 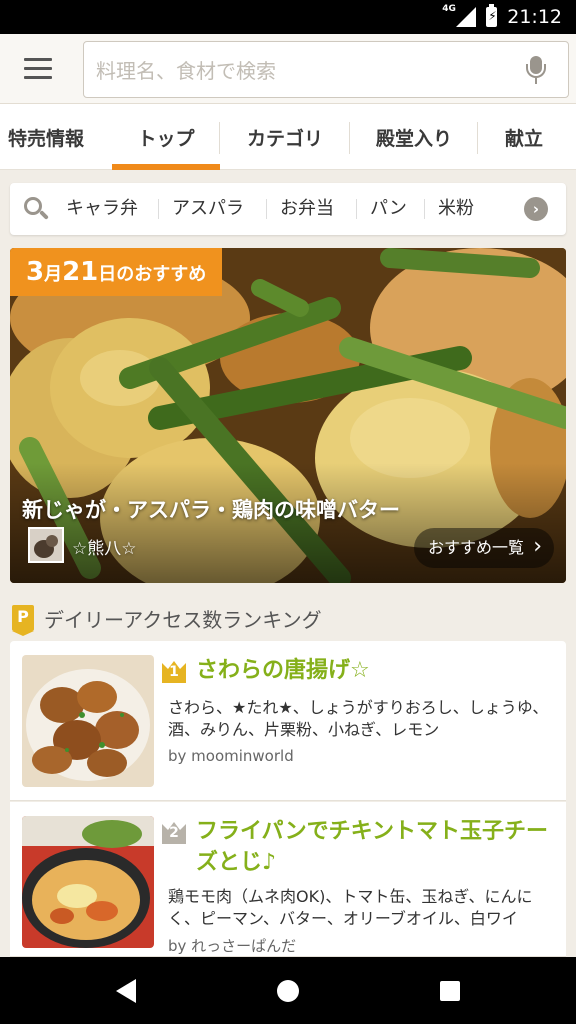 What do you see at coordinates (46, 545) in the screenshot?
I see `author-avatar` at bounding box center [46, 545].